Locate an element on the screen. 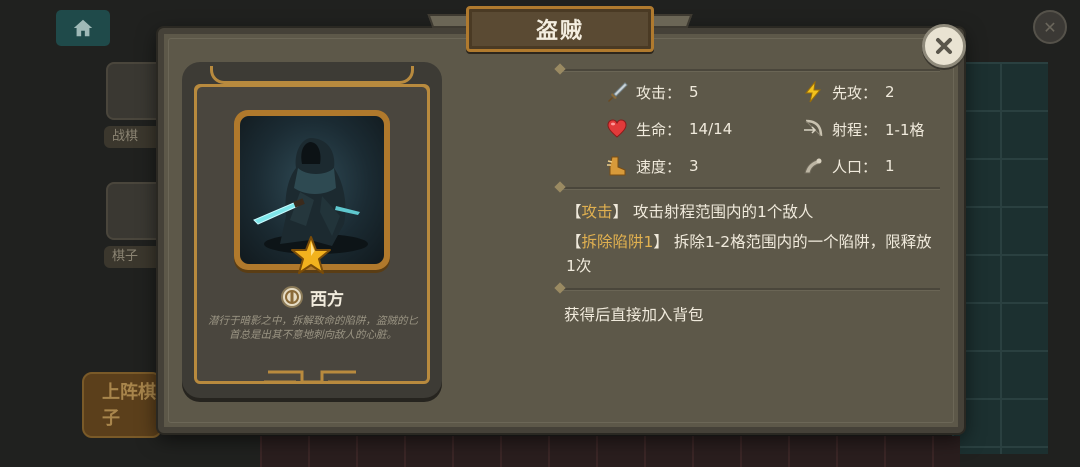 The height and width of the screenshot is (467, 1080). divider-bottom is located at coordinates (750, 289).